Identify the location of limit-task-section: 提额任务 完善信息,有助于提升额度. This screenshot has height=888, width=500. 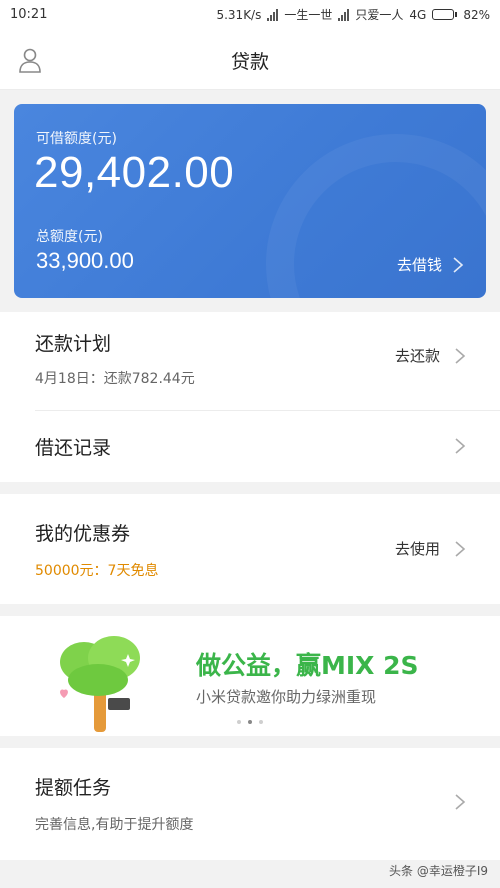
(250, 804).